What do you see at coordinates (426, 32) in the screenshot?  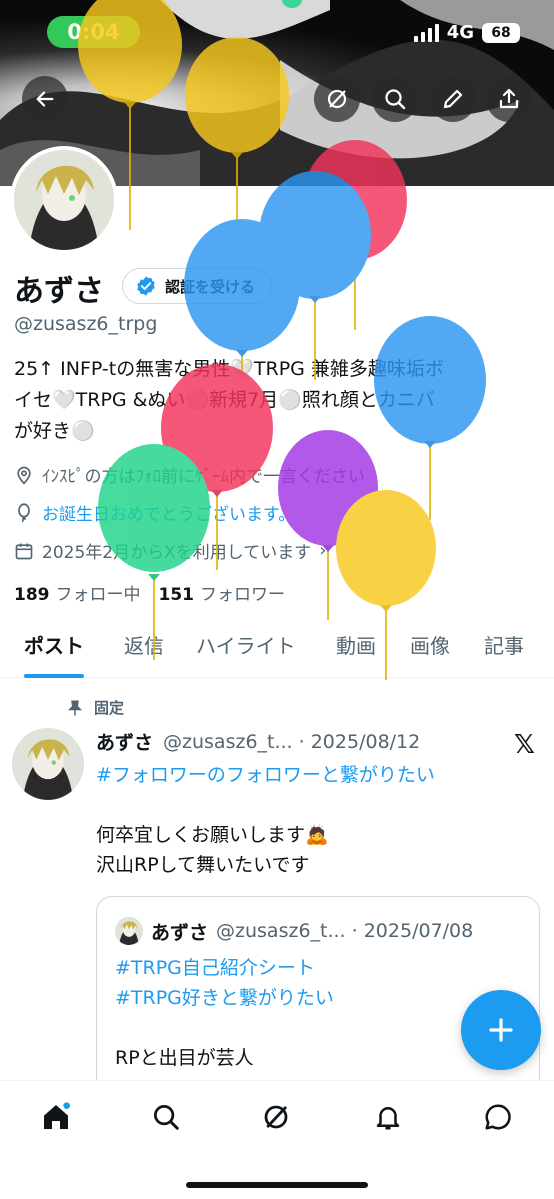 I see `signal-icon` at bounding box center [426, 32].